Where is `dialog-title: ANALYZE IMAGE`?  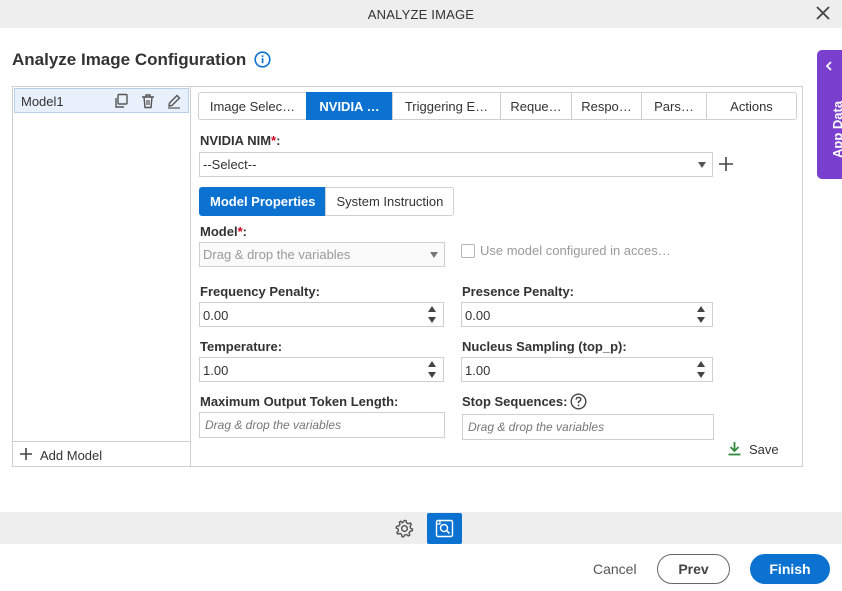 dialog-title: ANALYZE IMAGE is located at coordinates (421, 14).